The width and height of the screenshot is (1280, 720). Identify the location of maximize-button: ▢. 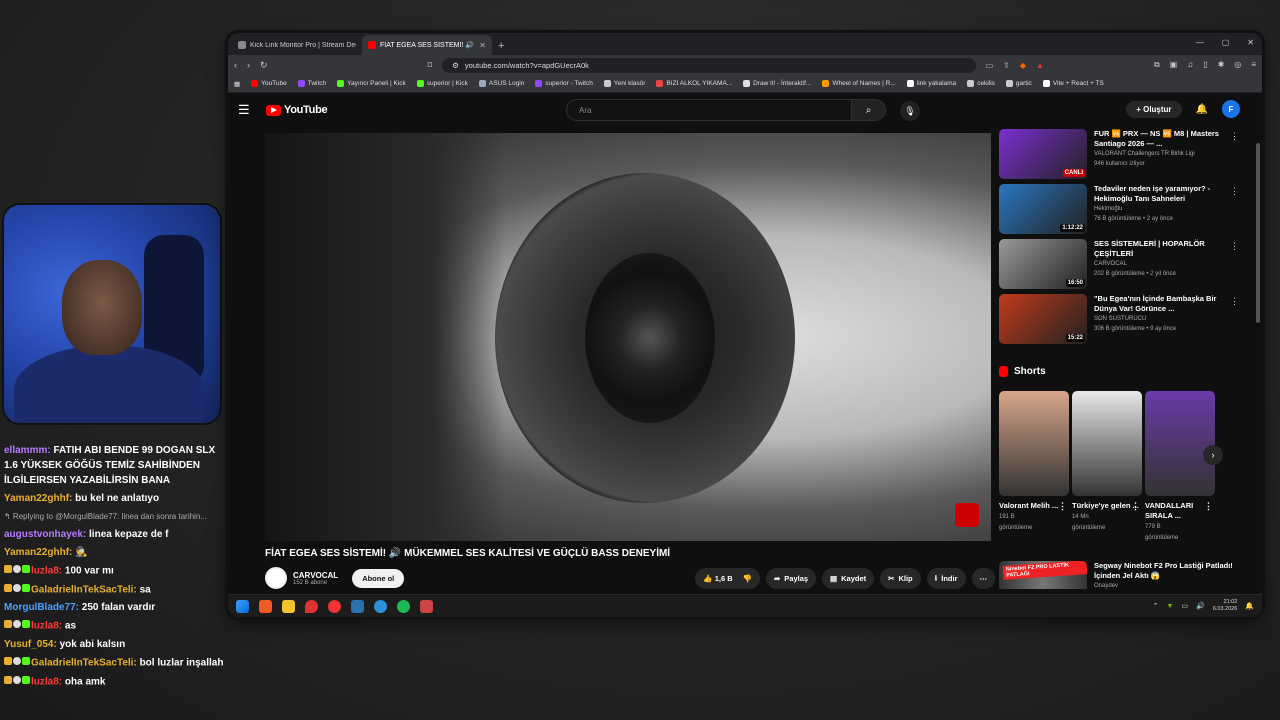
(1226, 42).